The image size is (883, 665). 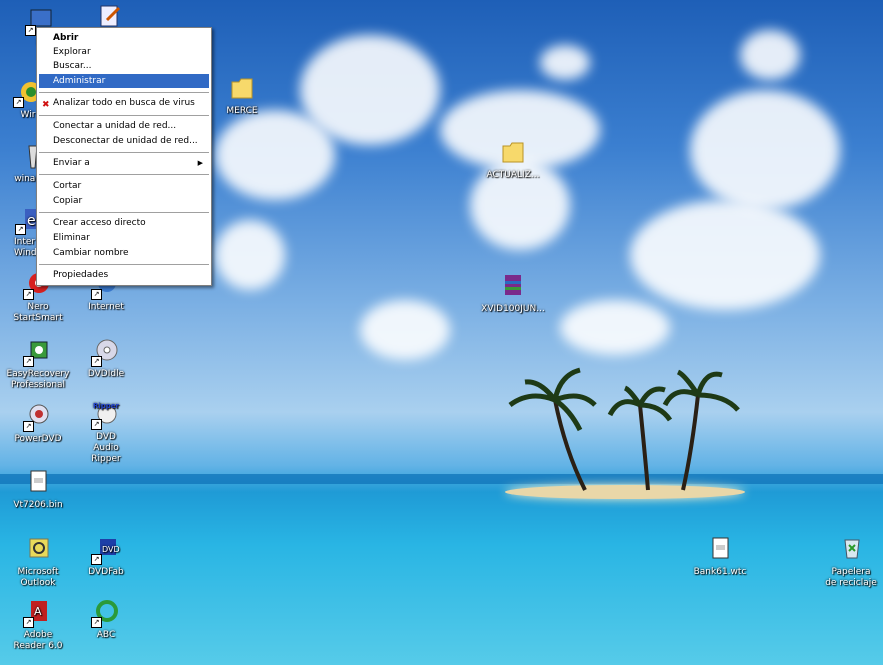 What do you see at coordinates (106, 572) in the screenshot?
I see `desktop-icon-label: DVDFab` at bounding box center [106, 572].